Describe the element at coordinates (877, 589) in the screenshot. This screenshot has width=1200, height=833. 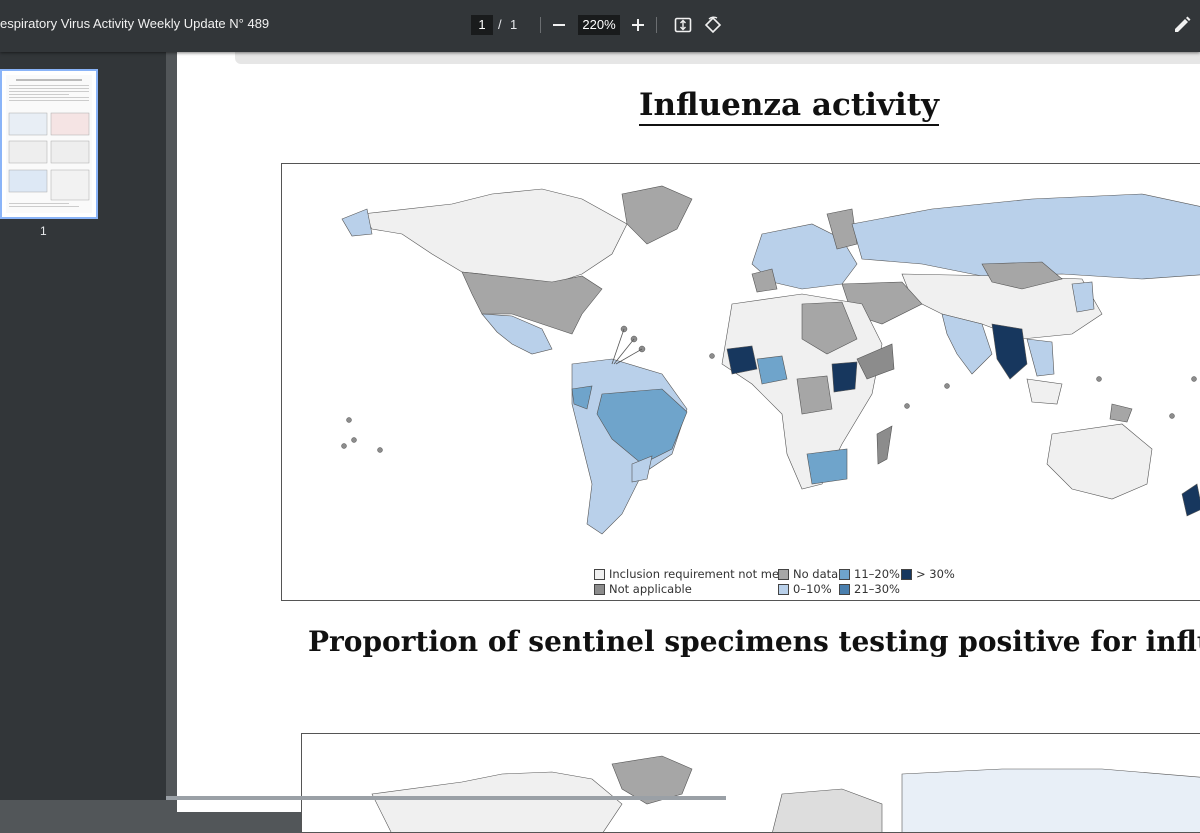
I see `legend-label: 21–30%` at that location.